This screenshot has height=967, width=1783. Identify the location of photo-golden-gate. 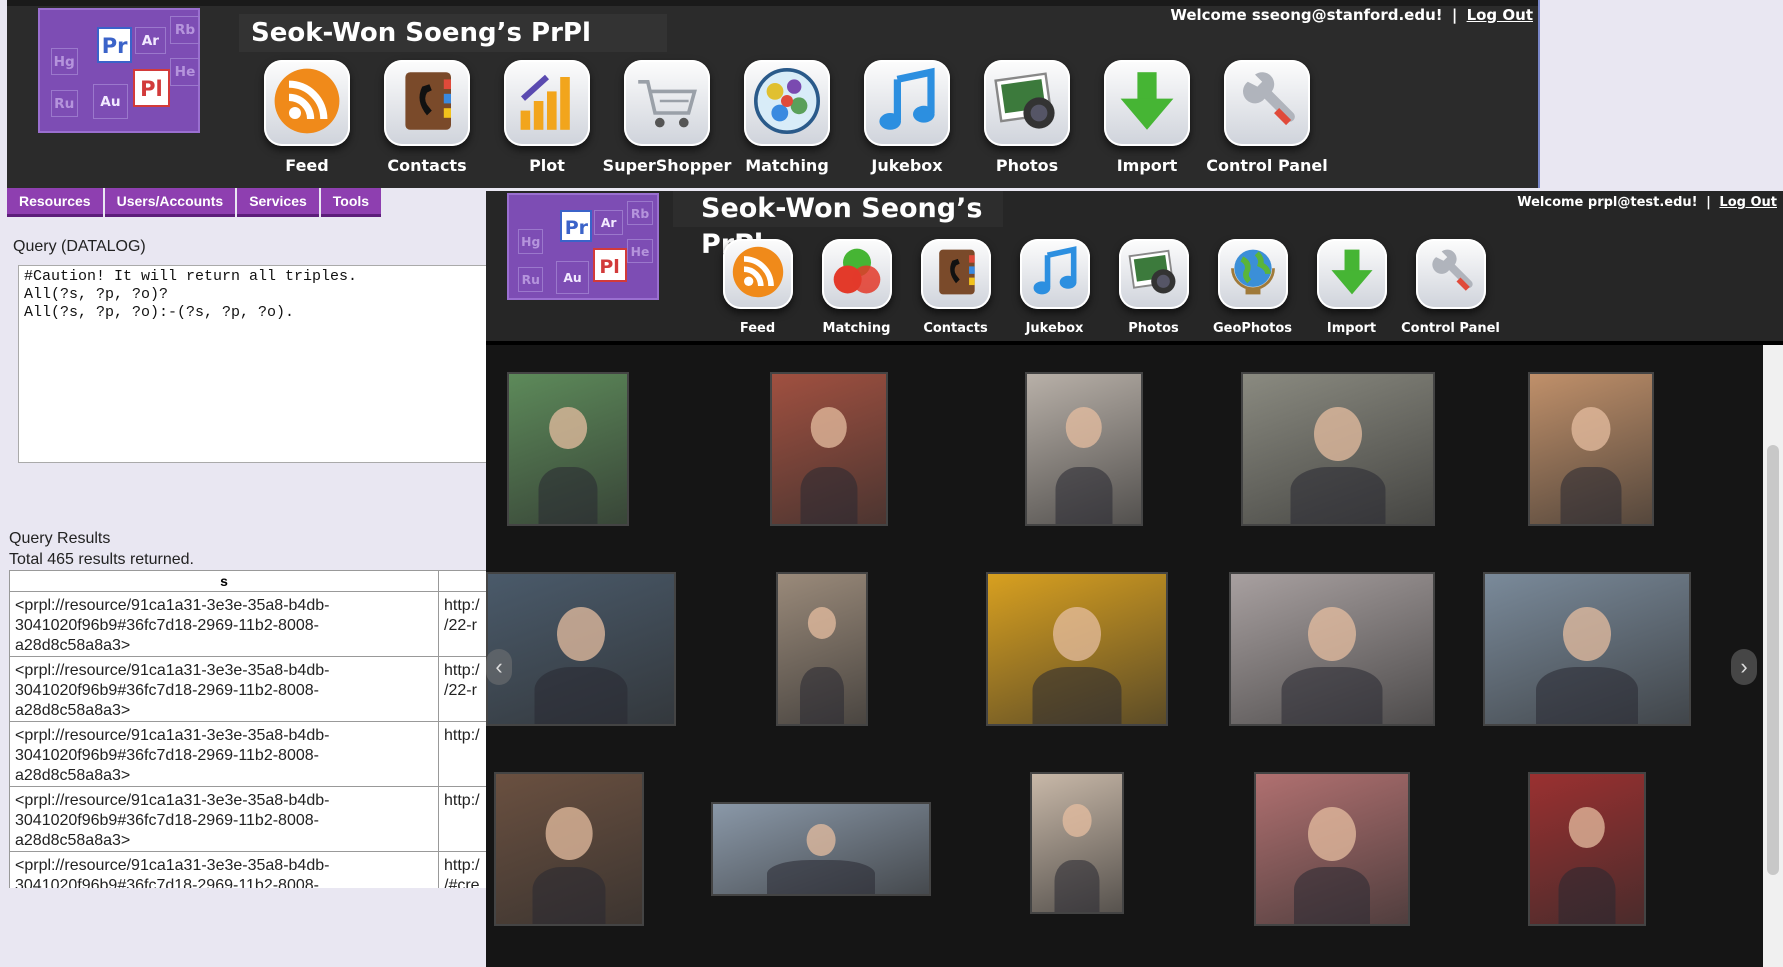
(829, 449).